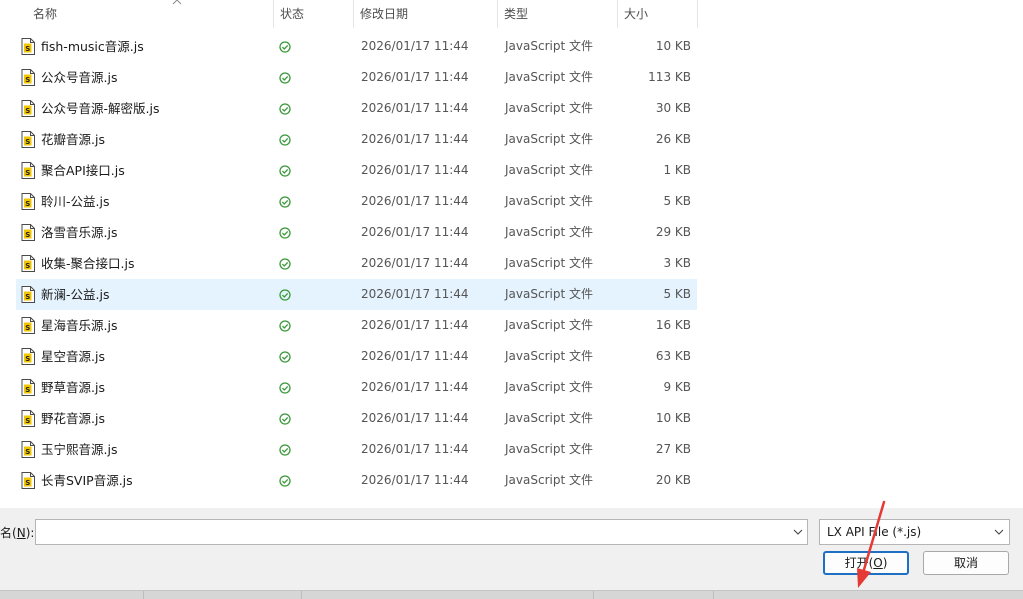 The image size is (1023, 599). I want to click on open-button-label: 打开, so click(856, 563).